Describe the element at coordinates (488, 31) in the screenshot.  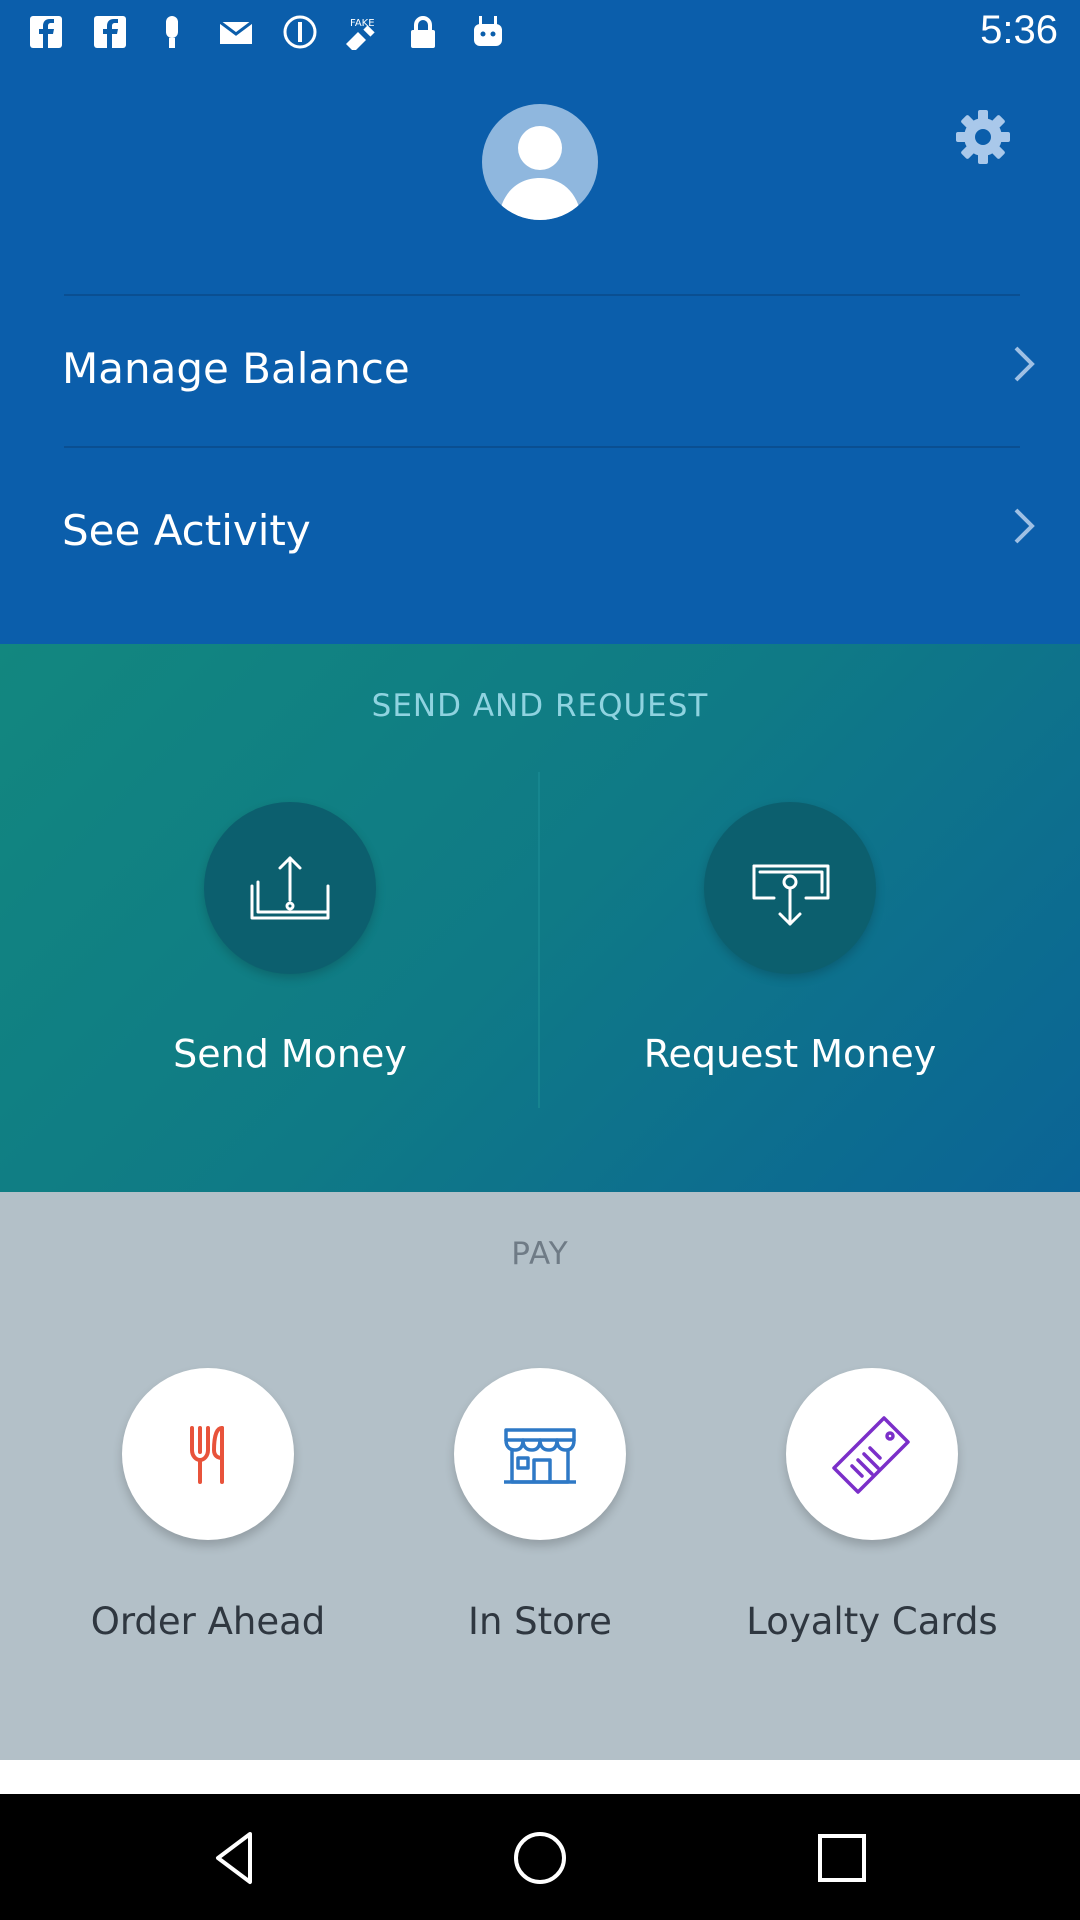
I see `android-icon` at that location.